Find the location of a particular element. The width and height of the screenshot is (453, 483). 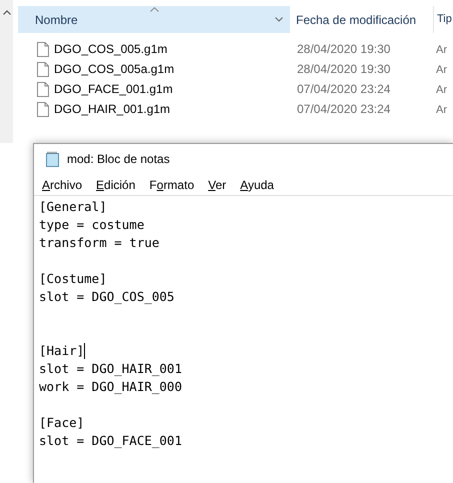

text-line: transform = true is located at coordinates (99, 243).